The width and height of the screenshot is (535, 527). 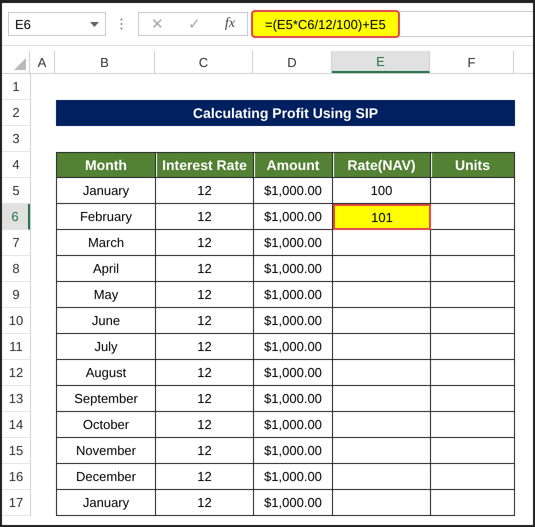 What do you see at coordinates (16, 295) in the screenshot?
I see `row-header: 9` at bounding box center [16, 295].